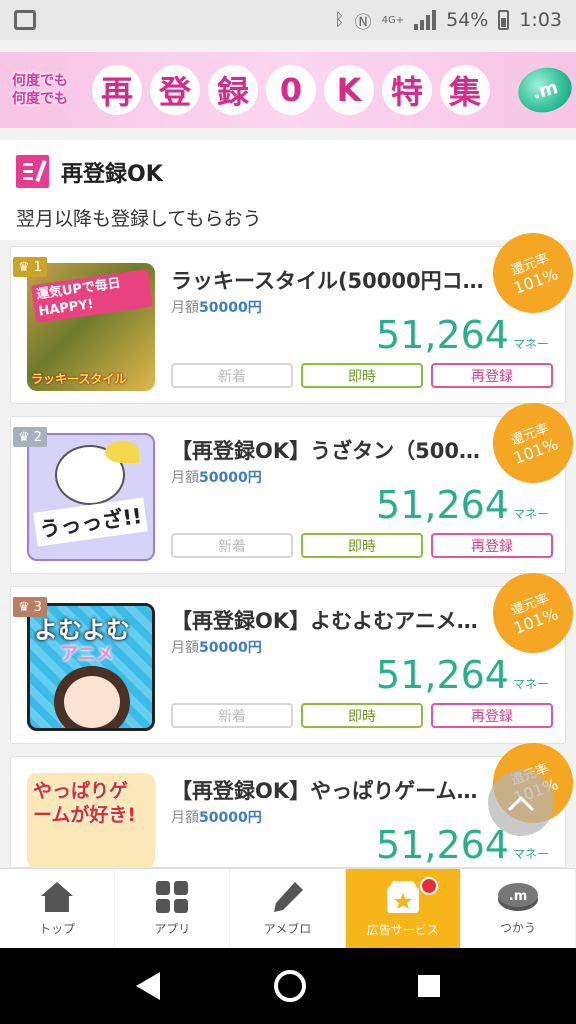  What do you see at coordinates (393, 20) in the screenshot?
I see `network-type: 4G+` at bounding box center [393, 20].